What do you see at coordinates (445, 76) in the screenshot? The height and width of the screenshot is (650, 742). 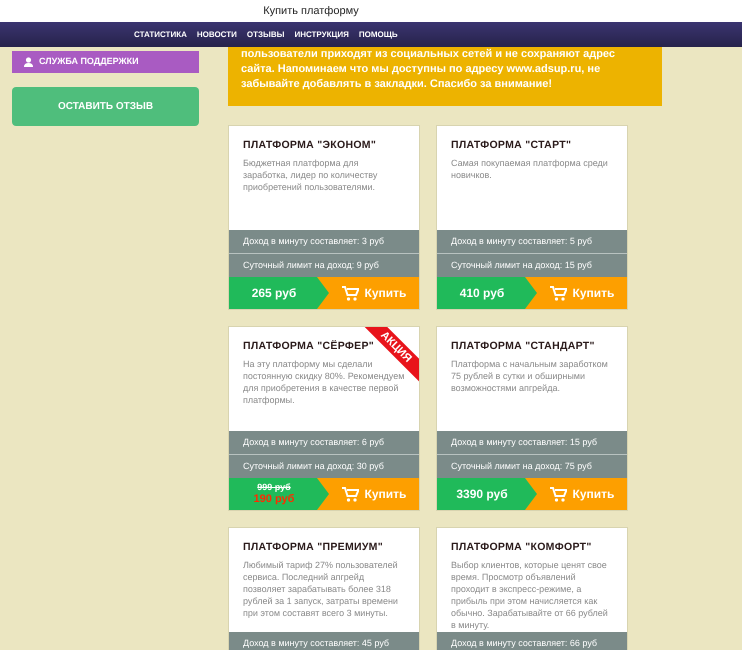 I see `notice-banner: пользователи приходят из социальных сетей и не сохраняют адрес сайта. Напоминаем что мы доступны по адресу www.adsup.ru, не забывайте добавлять в закладки. Спасибо за внимание!` at bounding box center [445, 76].